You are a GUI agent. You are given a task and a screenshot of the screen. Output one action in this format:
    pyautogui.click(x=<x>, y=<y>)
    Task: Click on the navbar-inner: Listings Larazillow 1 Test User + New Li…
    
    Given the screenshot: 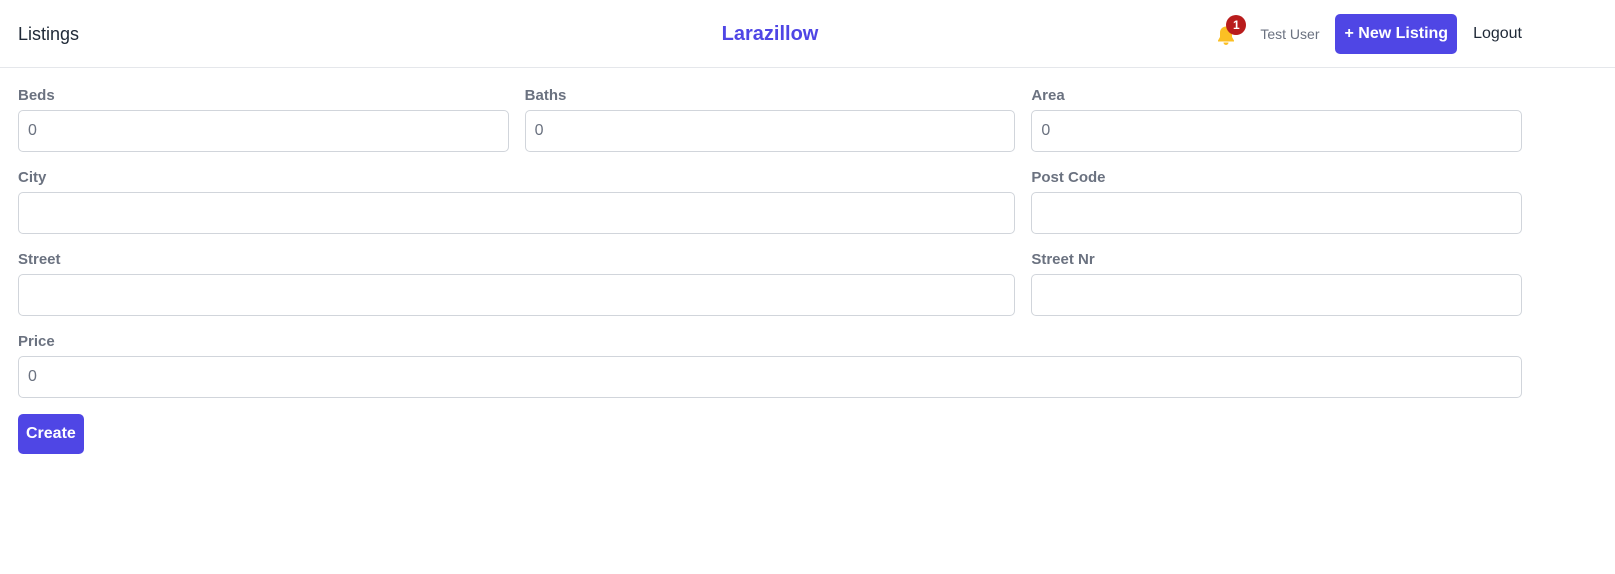 What is the action you would take?
    pyautogui.click(x=770, y=34)
    